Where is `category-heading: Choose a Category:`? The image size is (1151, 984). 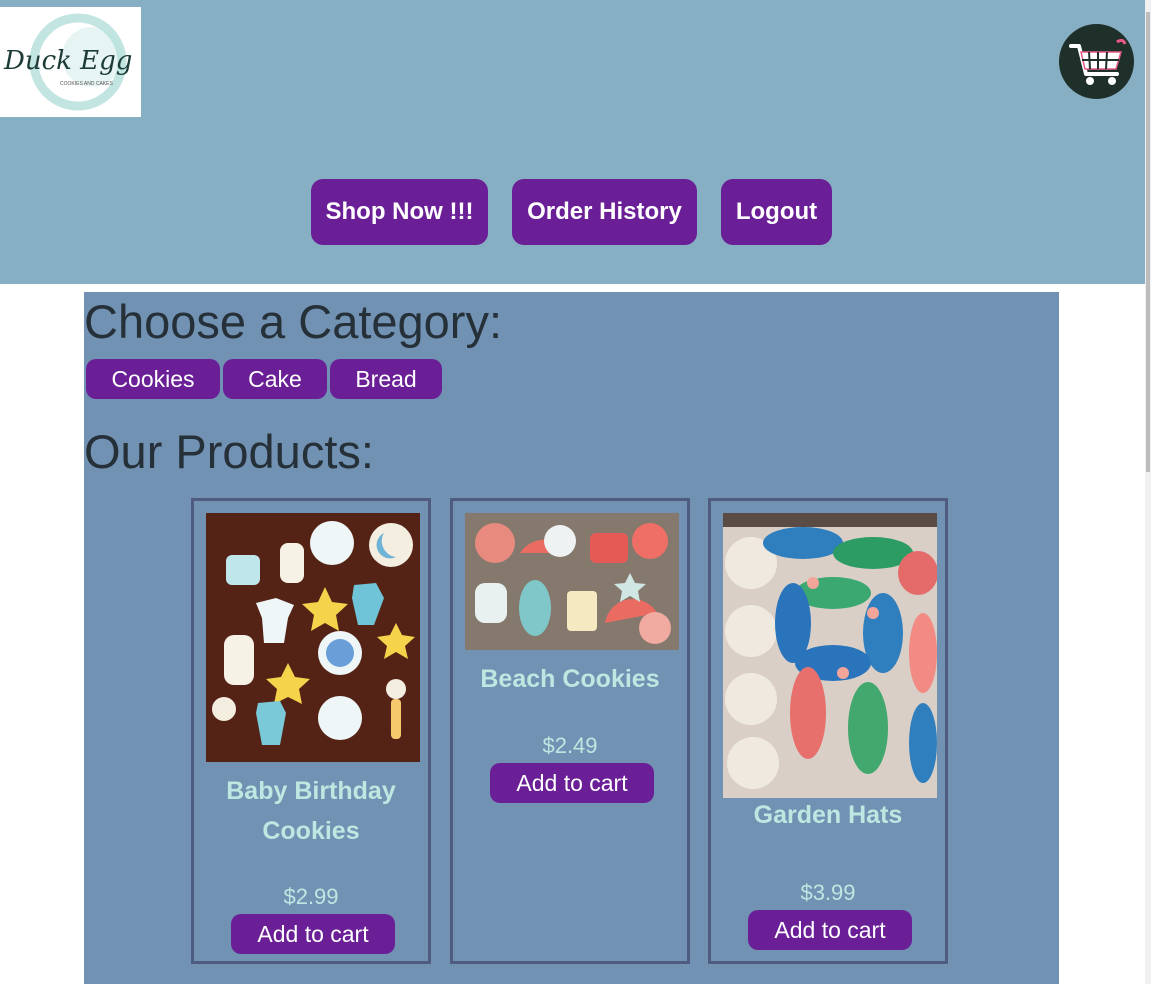
category-heading: Choose a Category: is located at coordinates (293, 321).